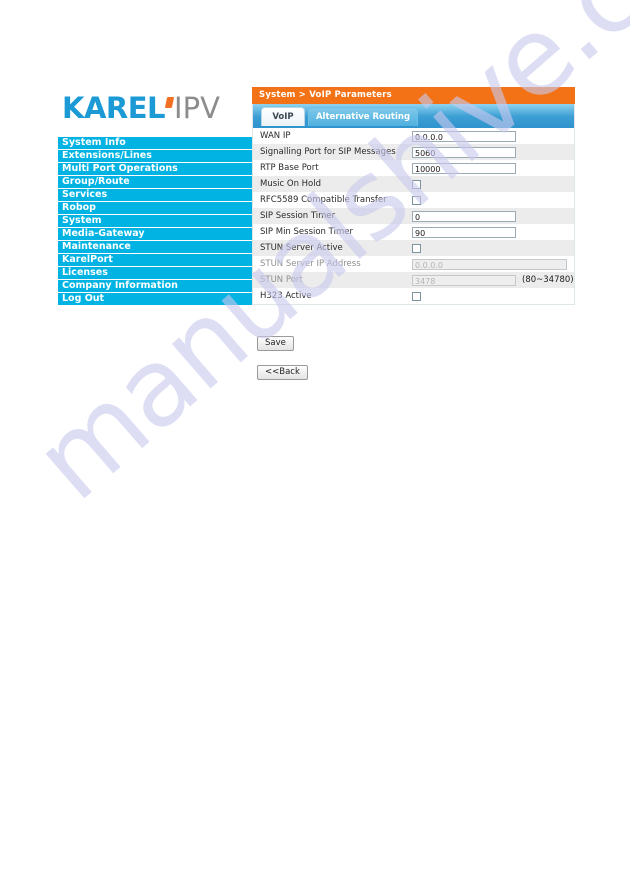  I want to click on logo-tick-icon, so click(169, 102).